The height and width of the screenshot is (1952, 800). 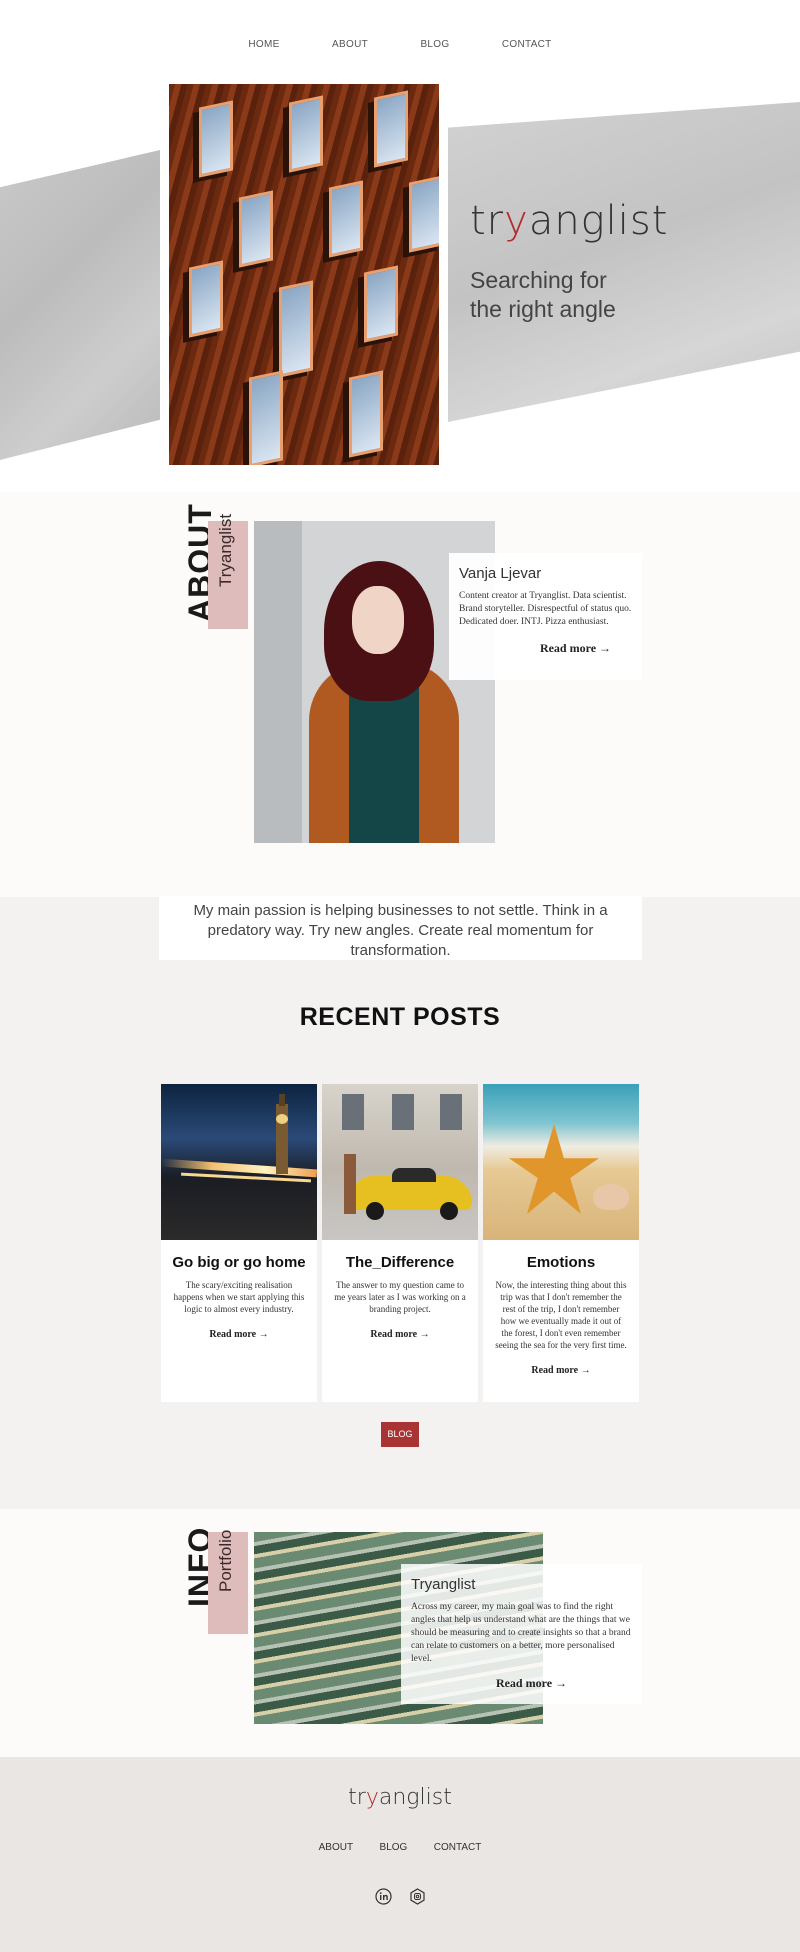 I want to click on nav-about: ABOUT, so click(x=350, y=44).